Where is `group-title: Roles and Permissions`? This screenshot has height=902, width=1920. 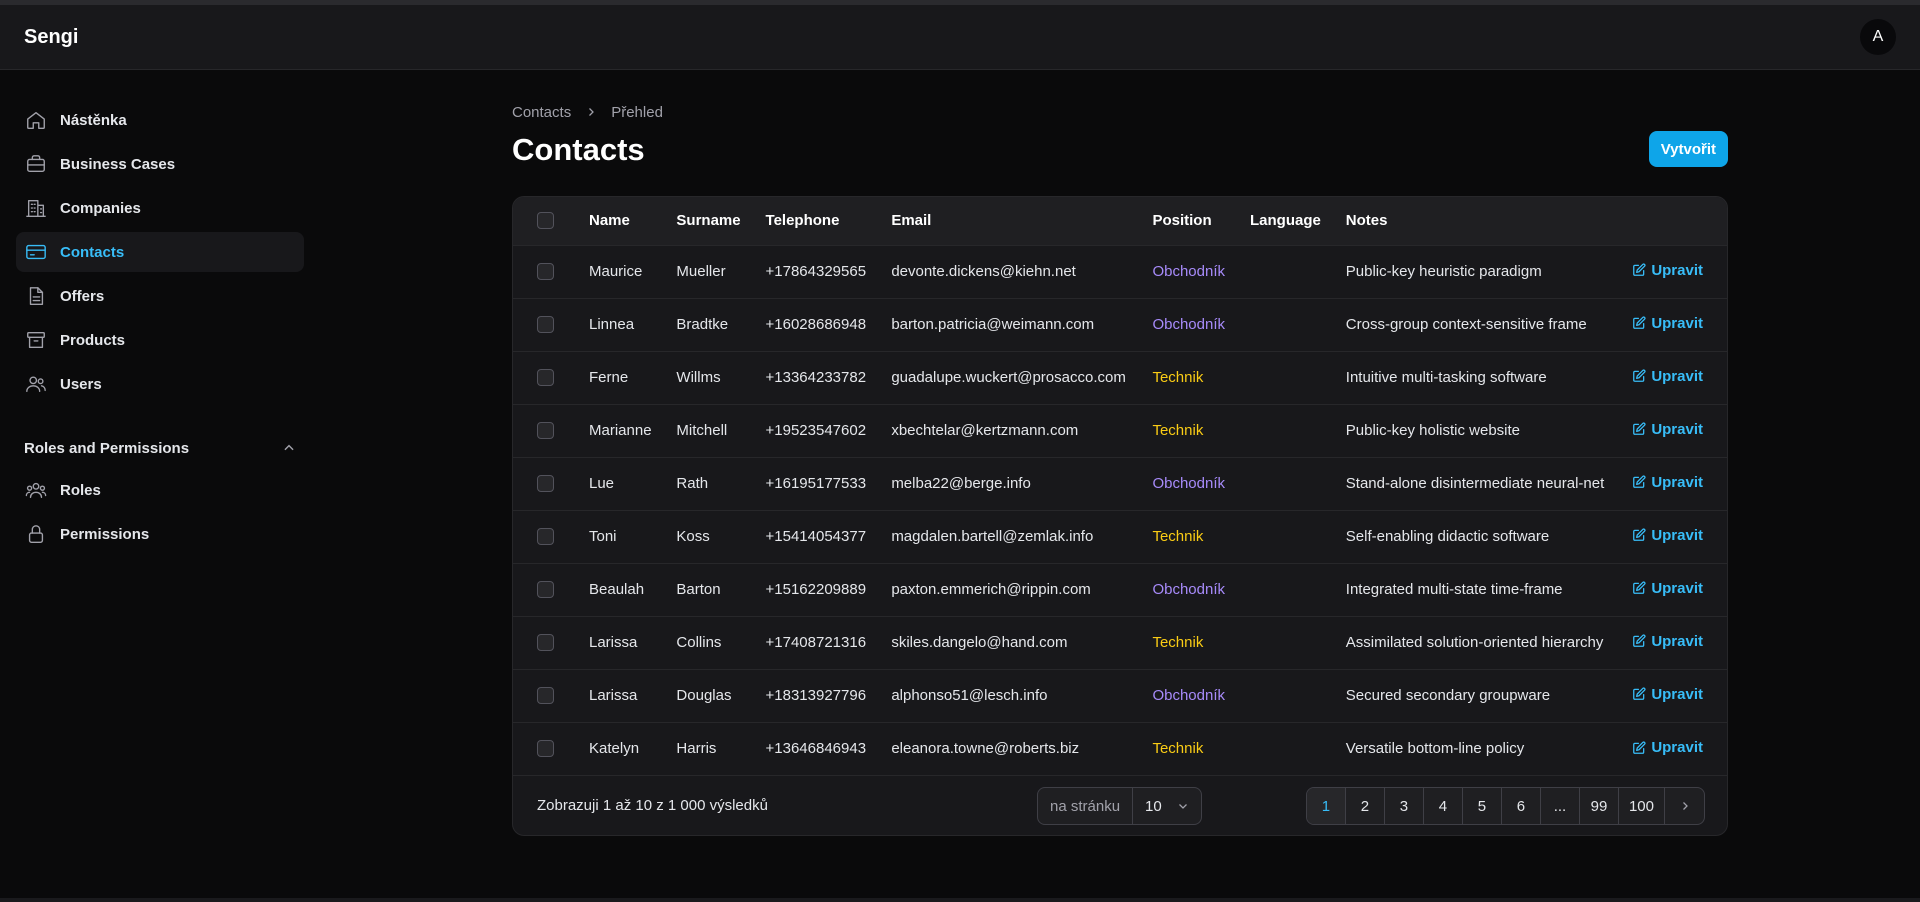
group-title: Roles and Permissions is located at coordinates (107, 448).